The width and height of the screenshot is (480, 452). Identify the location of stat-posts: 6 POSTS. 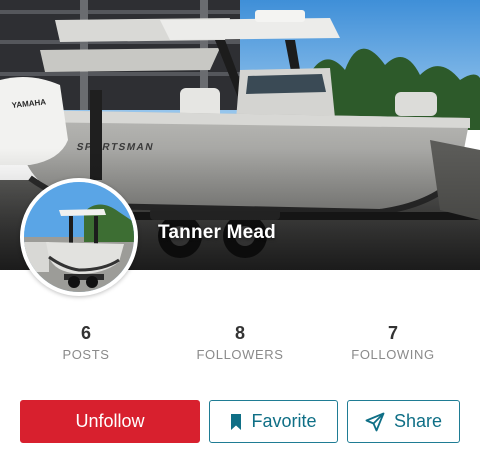
(86, 342).